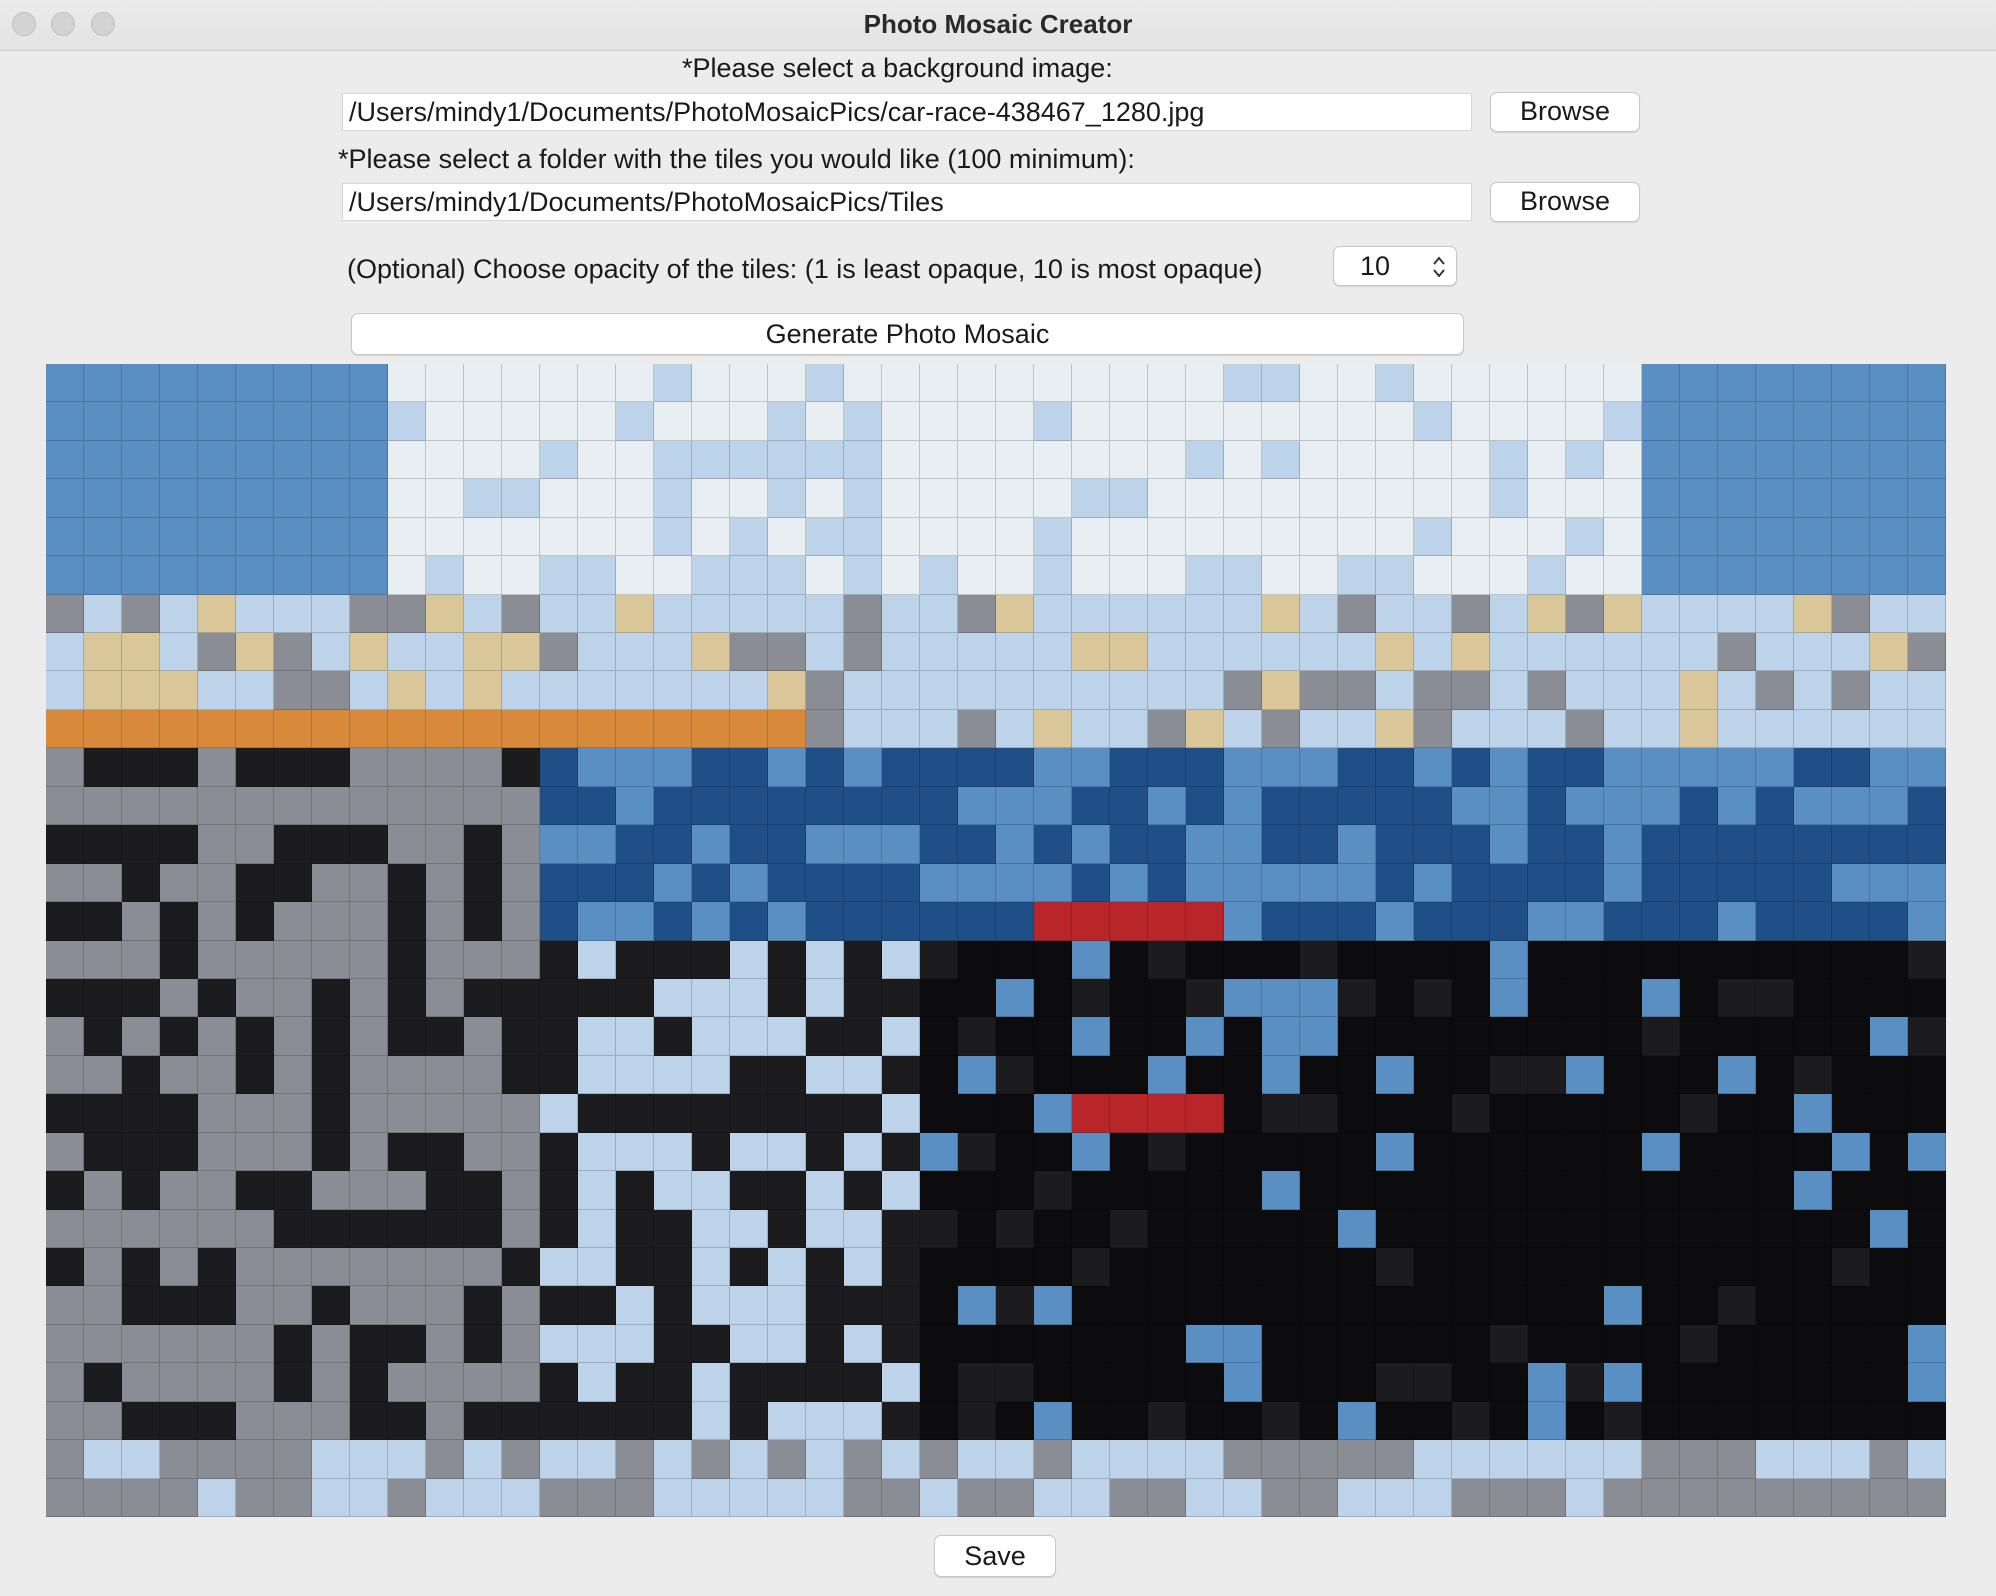 The image size is (1996, 1596). Describe the element at coordinates (1395, 266) in the screenshot. I see `opacity-spinner: 10` at that location.